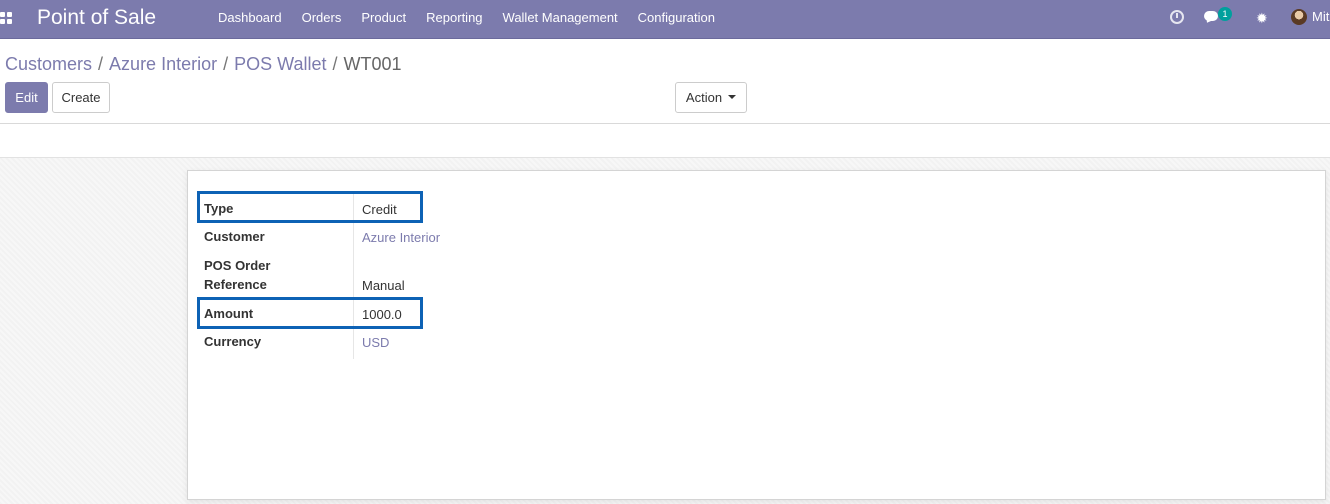 Image resolution: width=1330 pixels, height=504 pixels. What do you see at coordinates (560, 19) in the screenshot?
I see `menu-wallet-management: Wallet Management` at bounding box center [560, 19].